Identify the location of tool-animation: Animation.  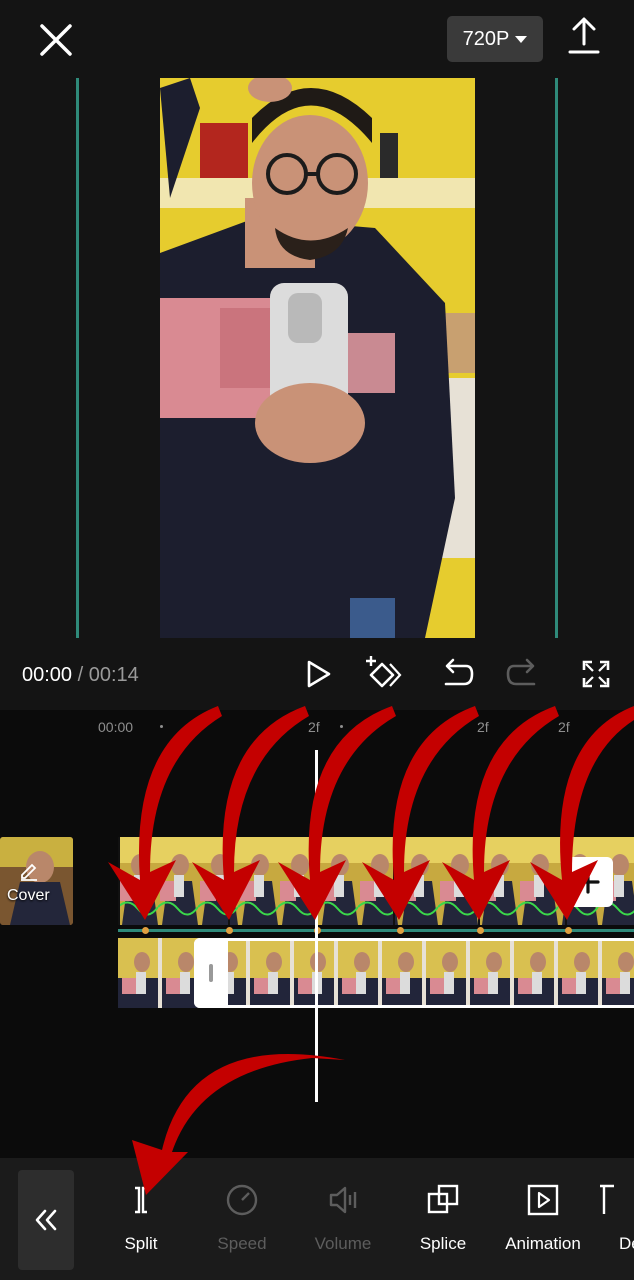
(543, 1220).